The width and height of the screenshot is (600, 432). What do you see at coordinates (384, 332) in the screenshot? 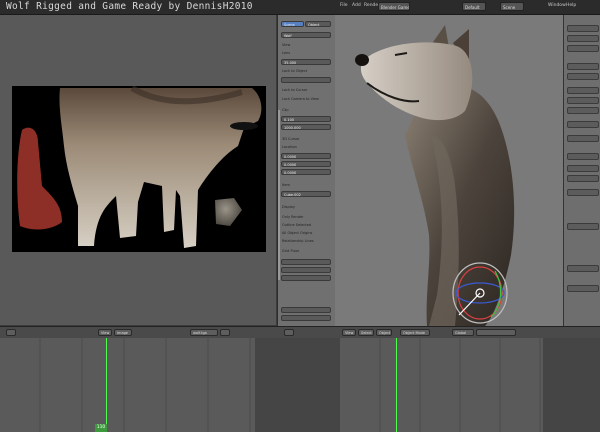
I see `object-menu: Object` at bounding box center [384, 332].